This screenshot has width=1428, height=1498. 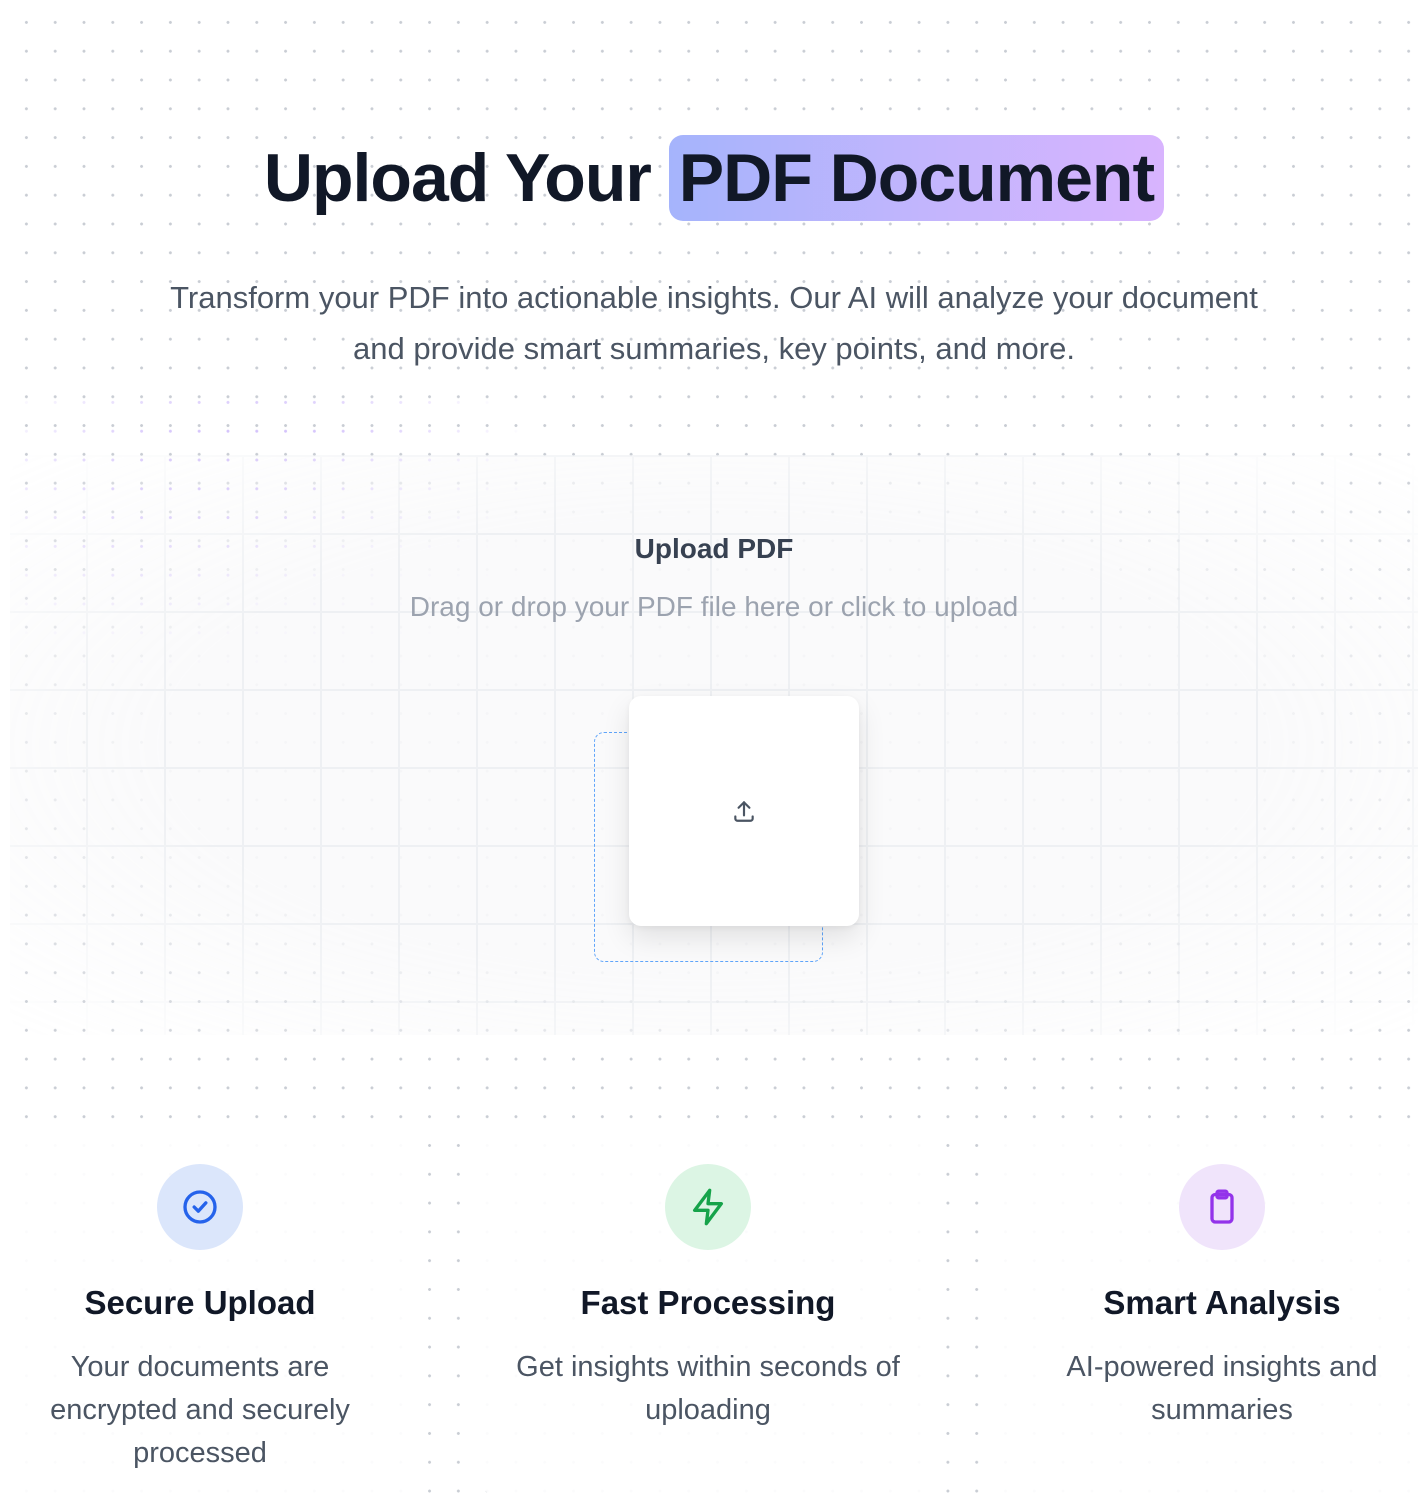 I want to click on clipboard-icon, so click(x=1222, y=1206).